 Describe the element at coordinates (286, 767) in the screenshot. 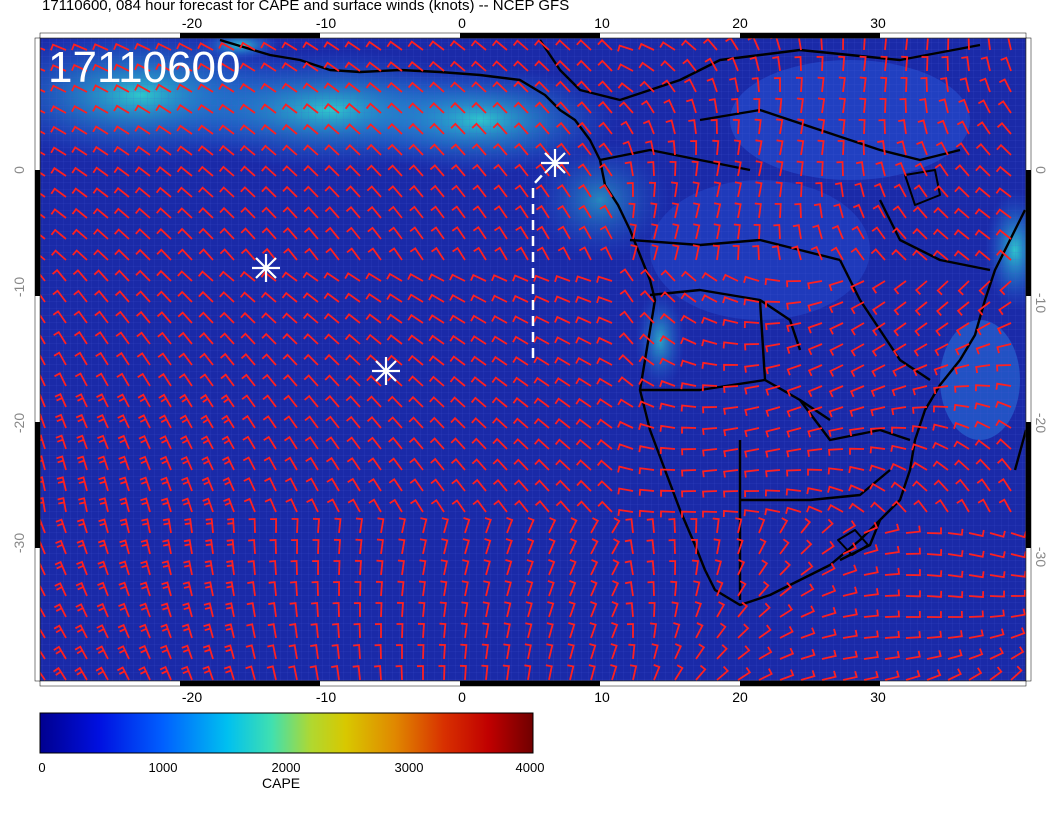

I see `colorbar-tick: 2000` at that location.